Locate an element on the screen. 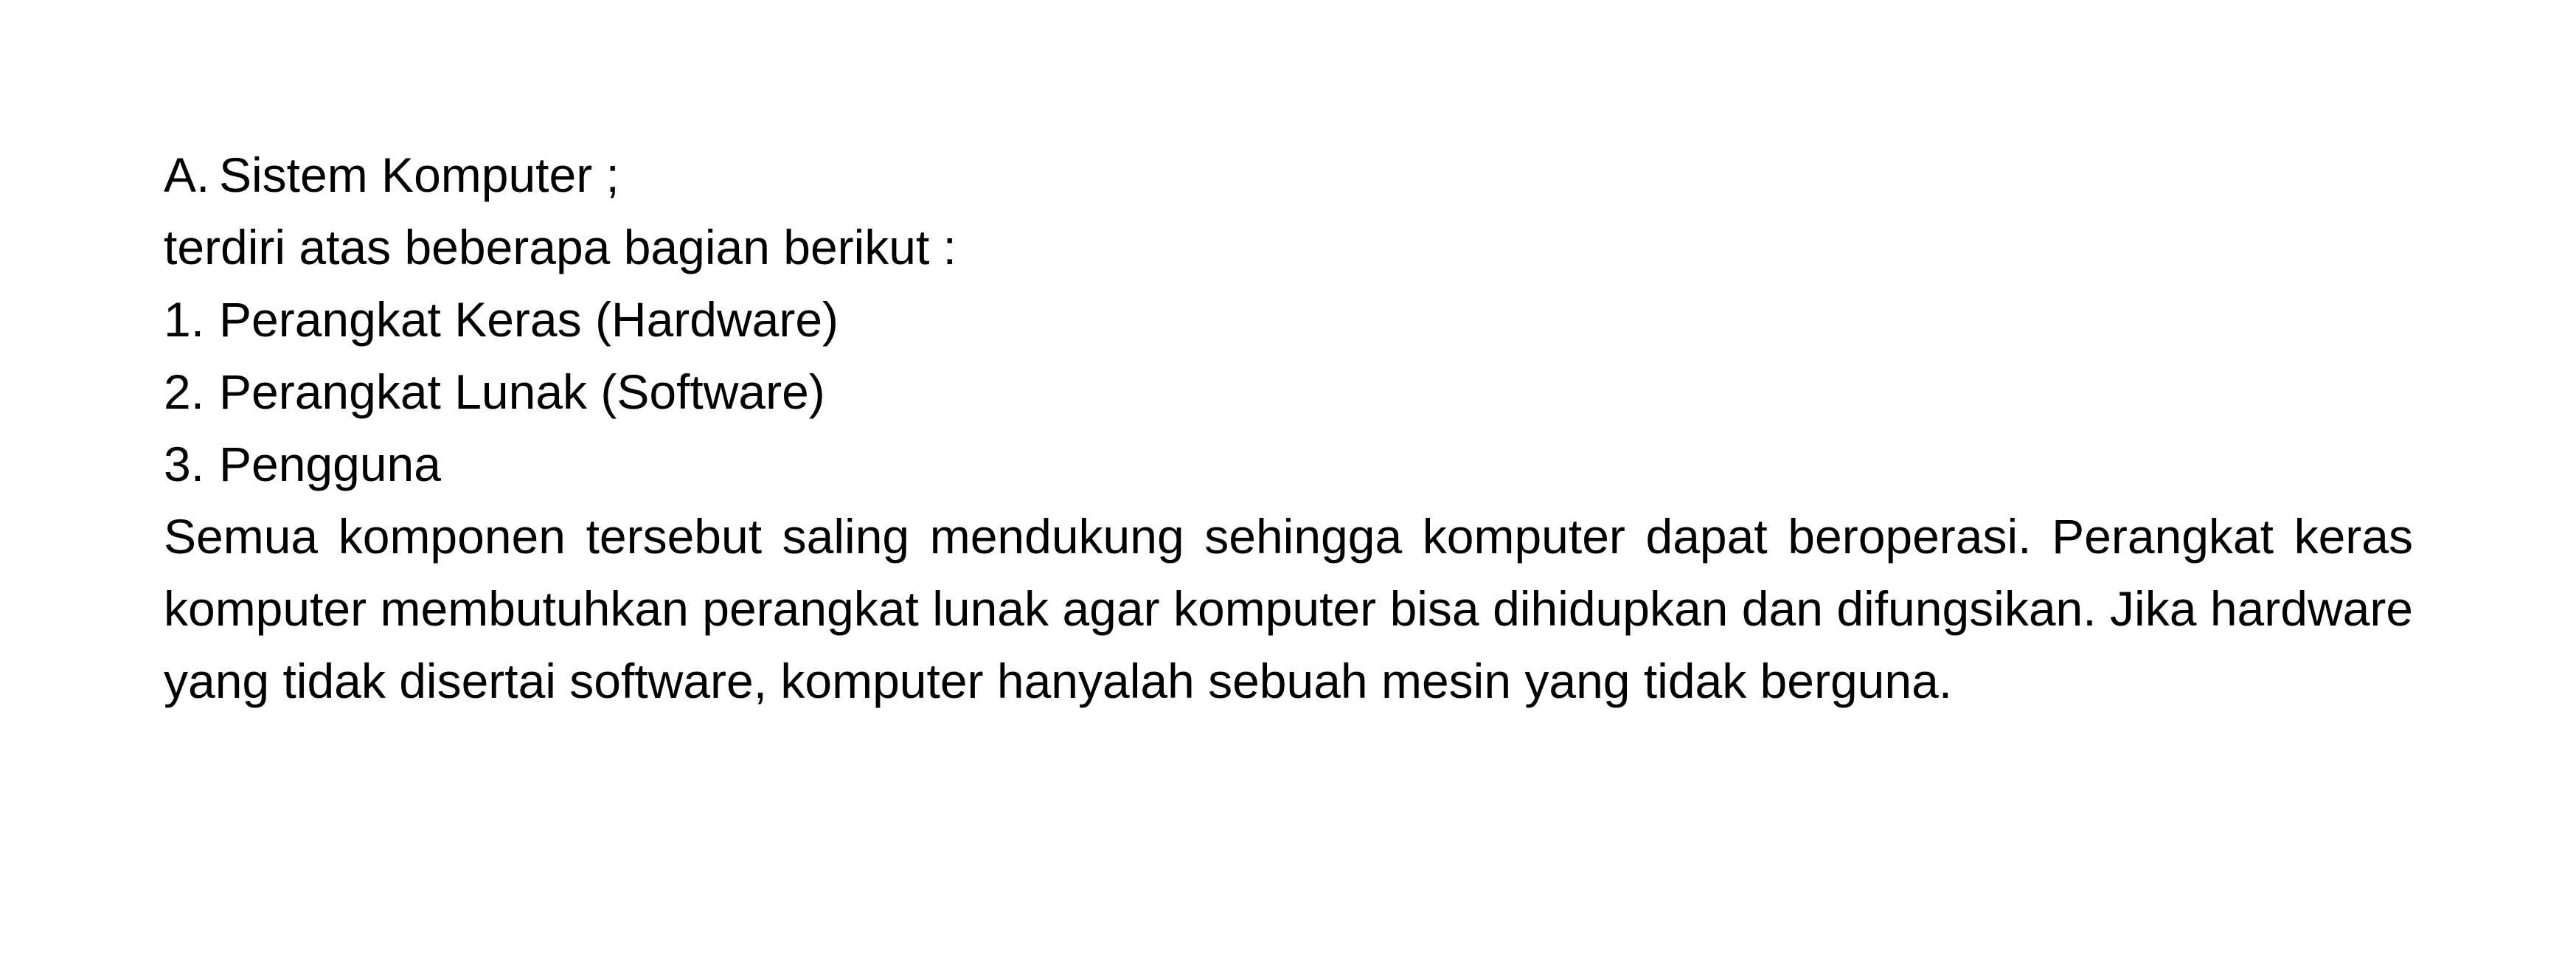  list-item-text: Pengguna is located at coordinates (330, 464).